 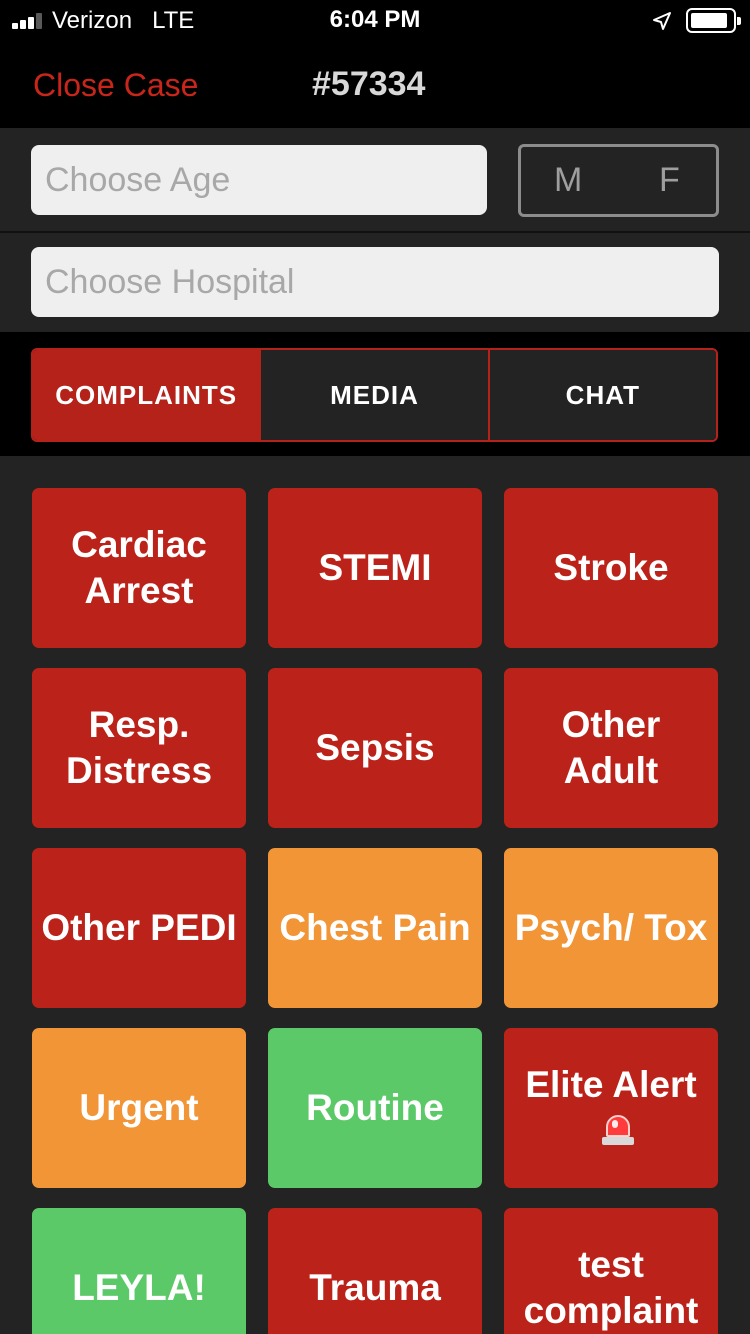 I want to click on battery-icon, so click(x=713, y=20).